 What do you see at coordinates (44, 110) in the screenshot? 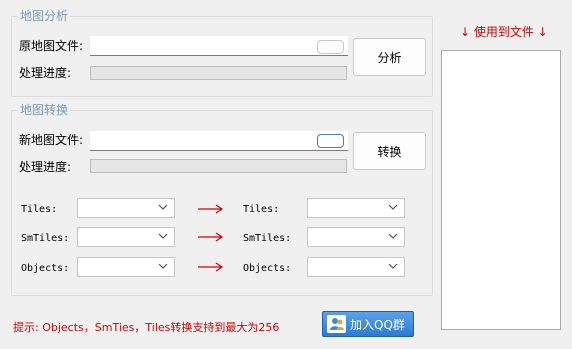
I see `convert-group-title: 地图转换` at bounding box center [44, 110].